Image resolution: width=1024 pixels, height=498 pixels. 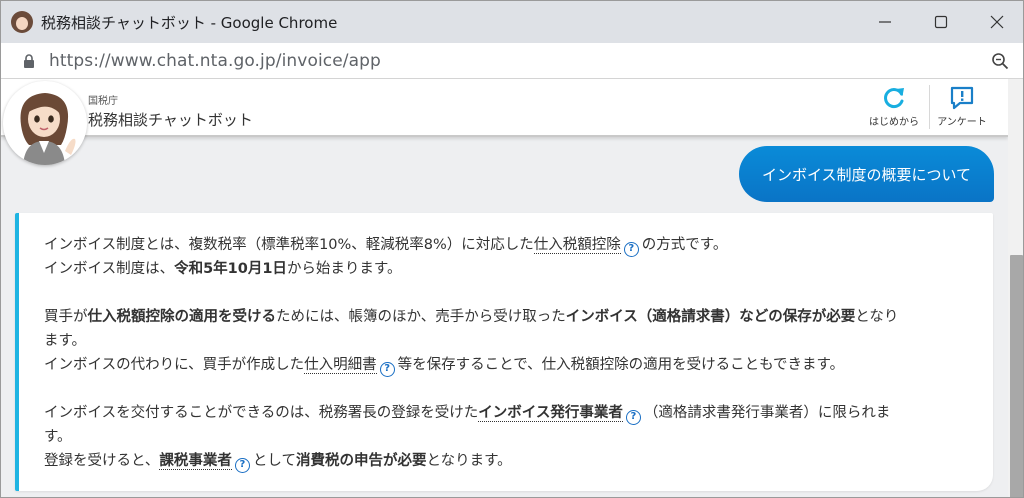 What do you see at coordinates (504, 108) in the screenshot?
I see `app-header: 国税庁 税務相談チャットボット はじめから アンケート` at bounding box center [504, 108].